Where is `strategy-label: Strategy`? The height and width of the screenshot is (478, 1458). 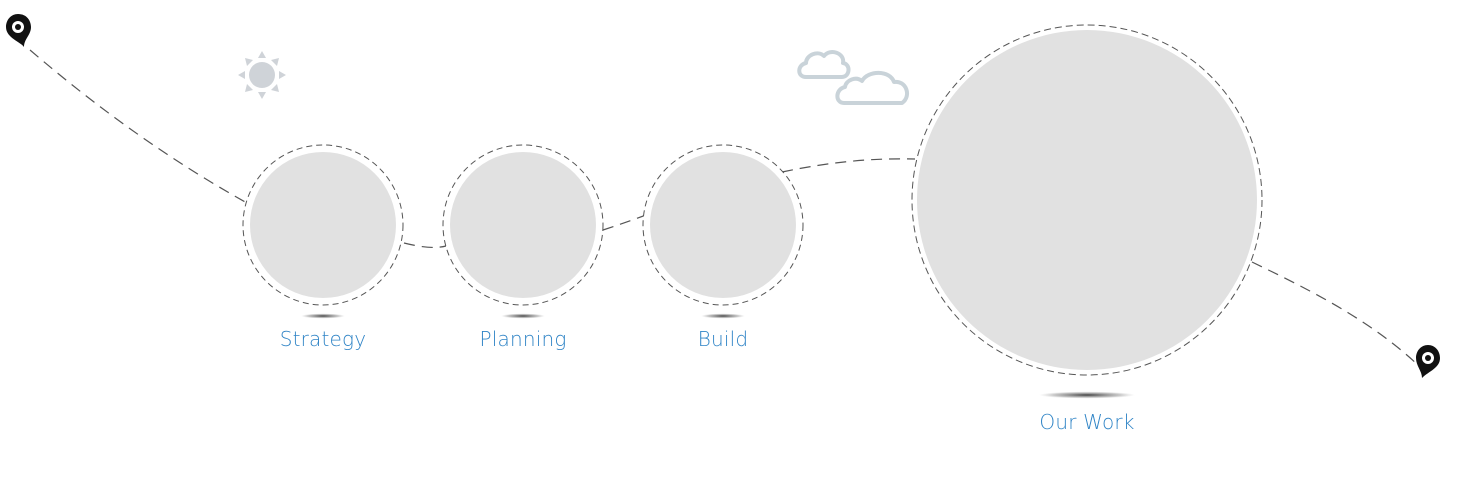 strategy-label: Strategy is located at coordinates (323, 339).